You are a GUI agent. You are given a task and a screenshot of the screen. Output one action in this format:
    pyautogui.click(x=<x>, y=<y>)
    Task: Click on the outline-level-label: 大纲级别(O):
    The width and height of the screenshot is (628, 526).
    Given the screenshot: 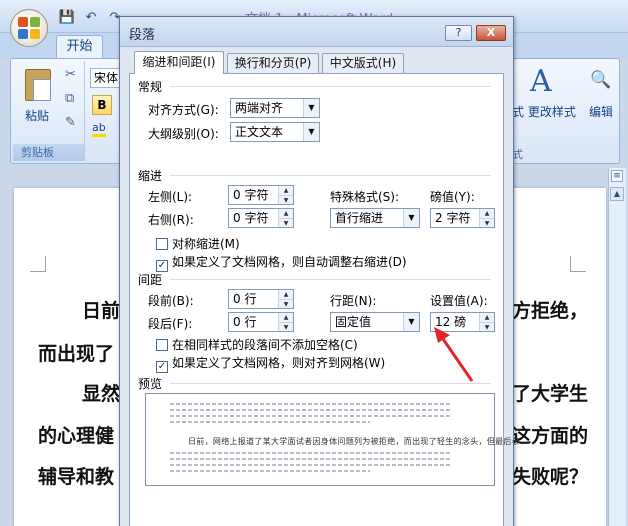 What is the action you would take?
    pyautogui.click(x=183, y=134)
    